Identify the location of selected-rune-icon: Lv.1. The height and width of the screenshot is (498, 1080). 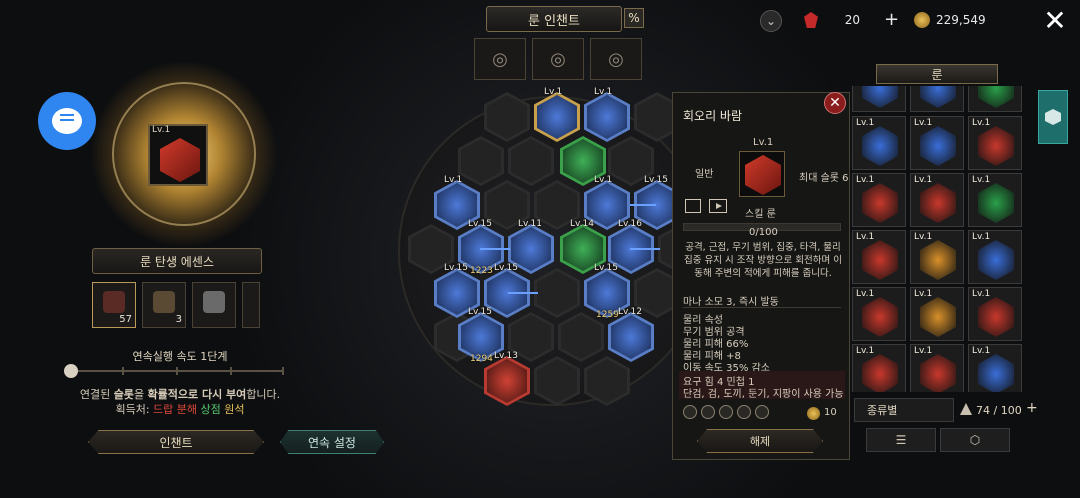
(178, 155).